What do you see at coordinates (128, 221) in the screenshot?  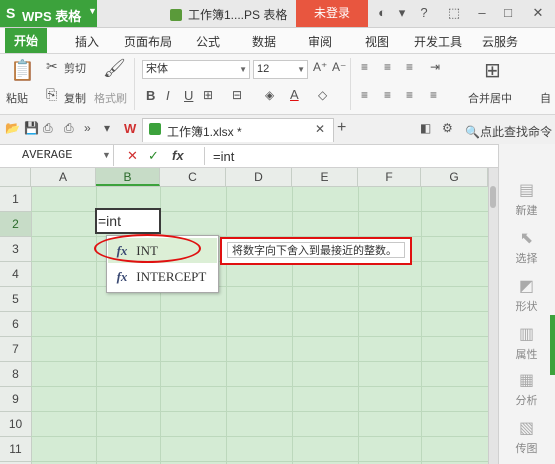 I see `active-cell-b2: =int` at bounding box center [128, 221].